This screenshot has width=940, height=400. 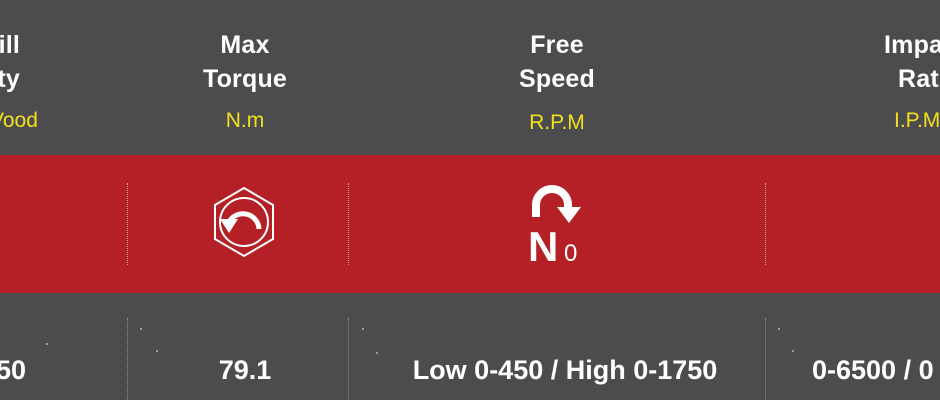 I want to click on column-header-max-torque: Max Torque N.m, so click(x=245, y=80).